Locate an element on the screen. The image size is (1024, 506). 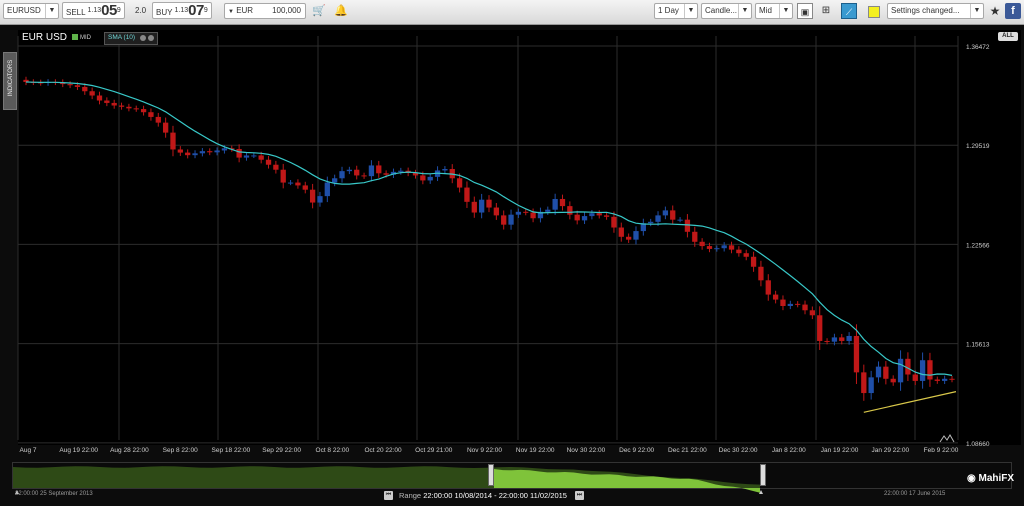
price-mode-label: MID is located at coordinates (85, 38).